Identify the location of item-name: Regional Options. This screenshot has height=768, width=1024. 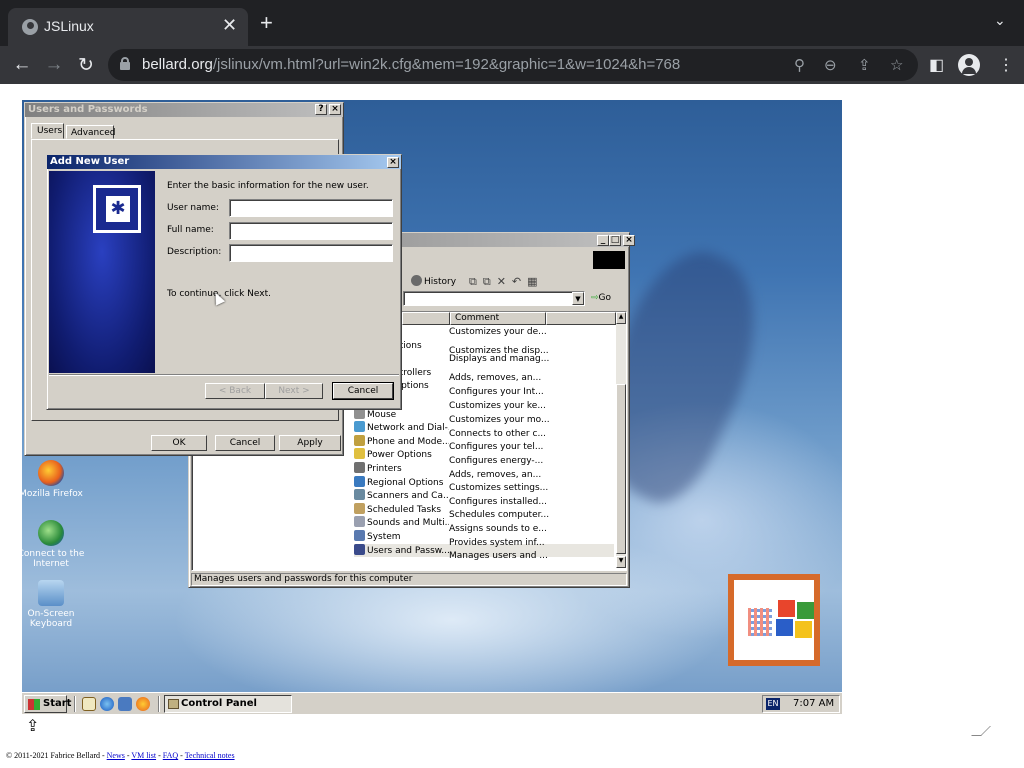
(401, 483).